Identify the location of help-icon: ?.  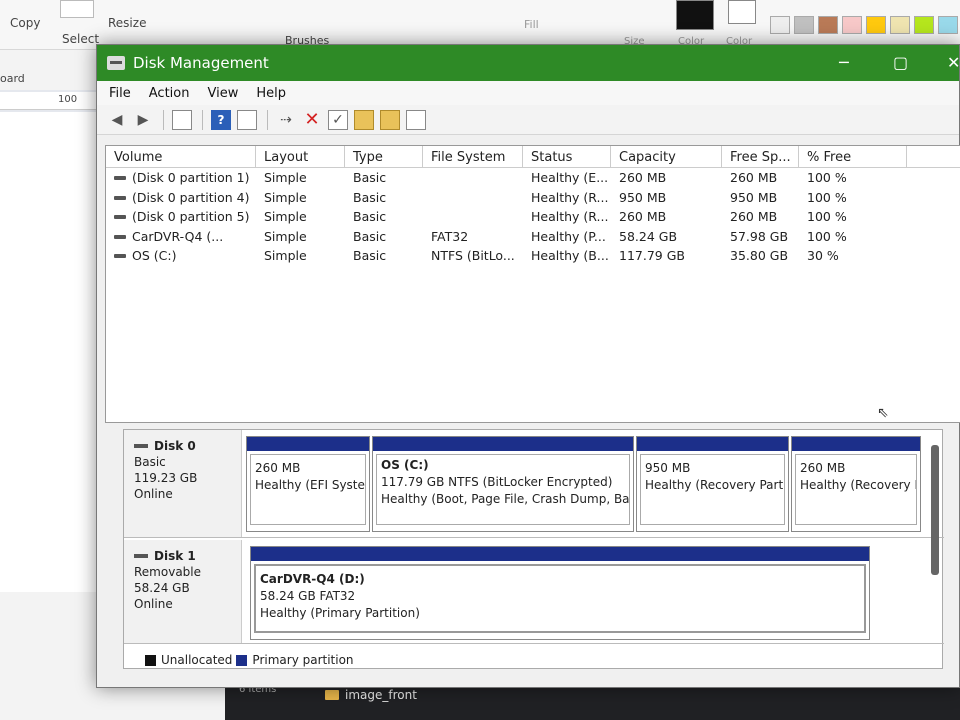
(221, 119).